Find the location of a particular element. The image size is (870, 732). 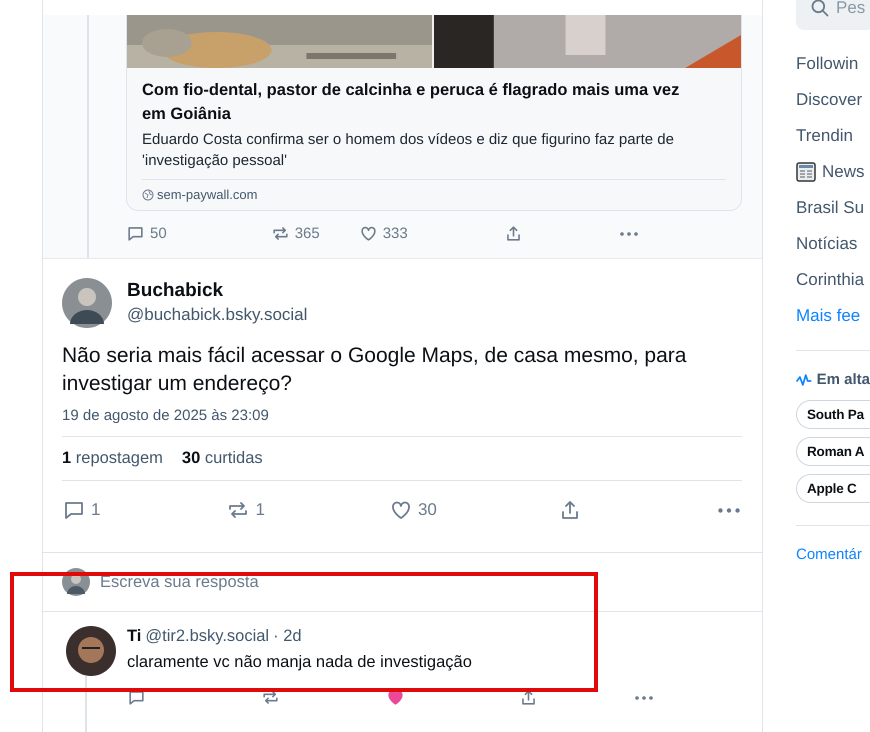

topic-chip: Apple C is located at coordinates (833, 488).